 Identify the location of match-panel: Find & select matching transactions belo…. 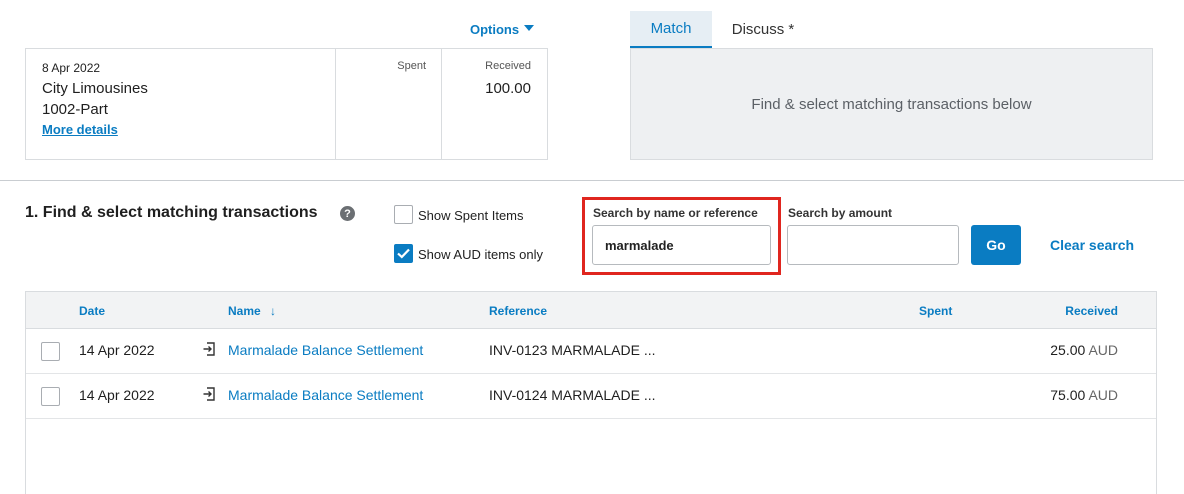
(891, 104).